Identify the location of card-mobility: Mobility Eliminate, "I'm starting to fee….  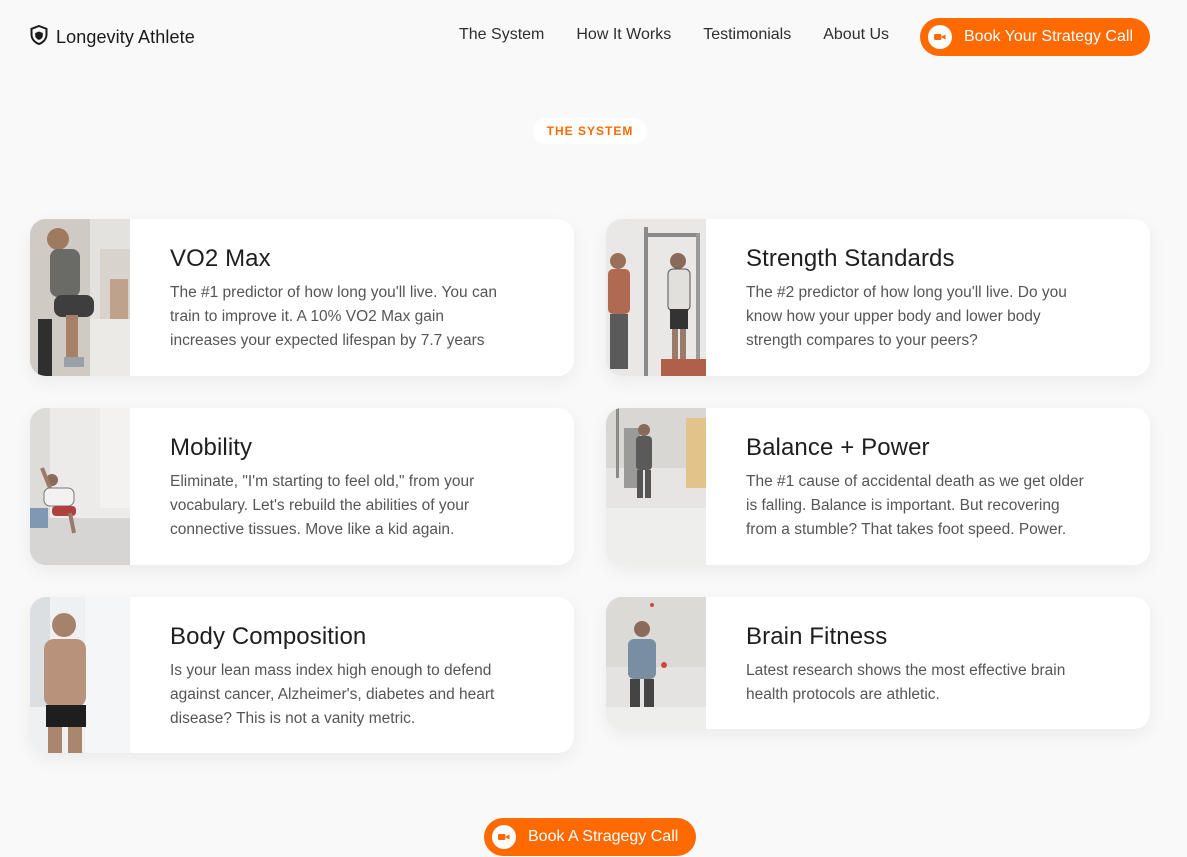
(302, 486).